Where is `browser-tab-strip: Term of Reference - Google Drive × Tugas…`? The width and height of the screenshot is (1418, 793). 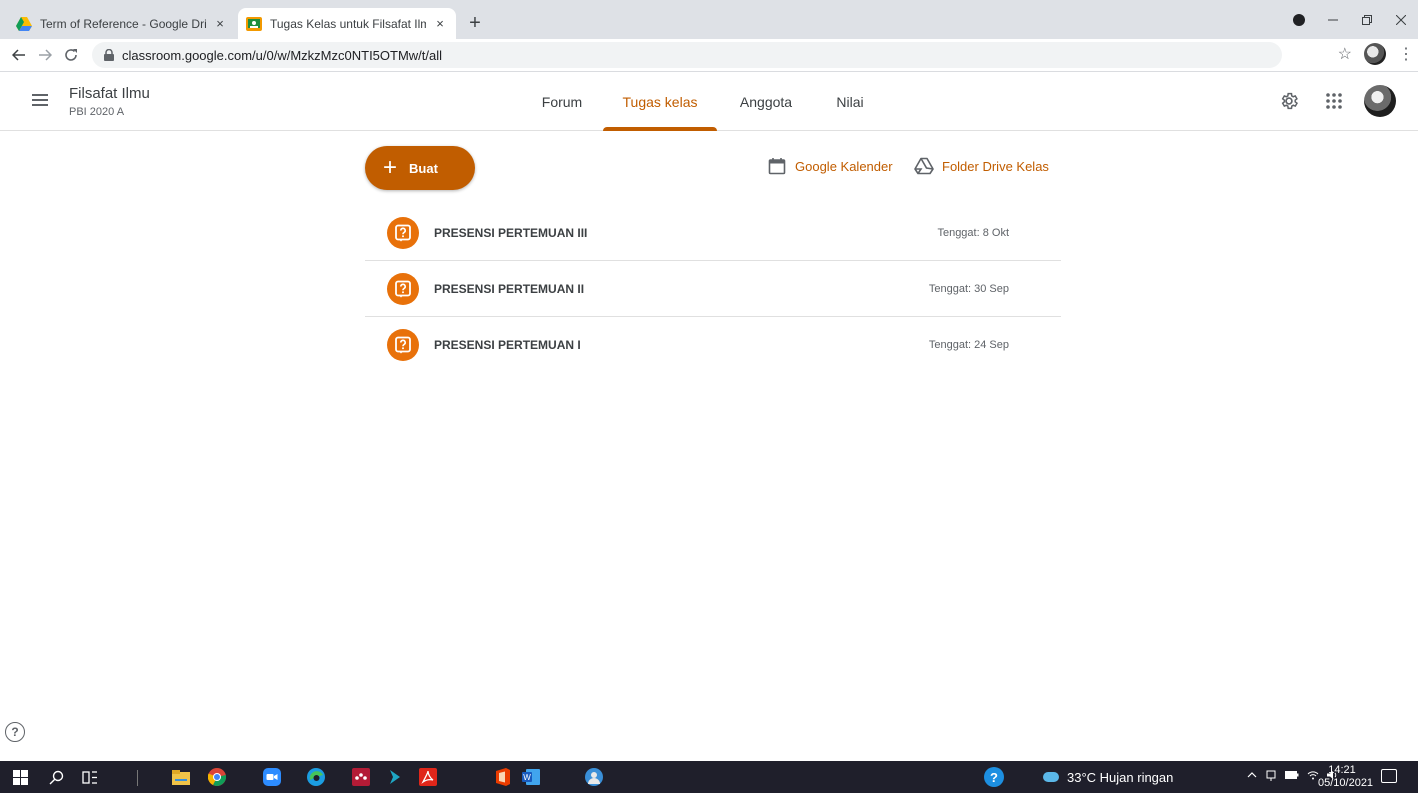
browser-tab-strip: Term of Reference - Google Drive × Tugas… is located at coordinates (709, 19).